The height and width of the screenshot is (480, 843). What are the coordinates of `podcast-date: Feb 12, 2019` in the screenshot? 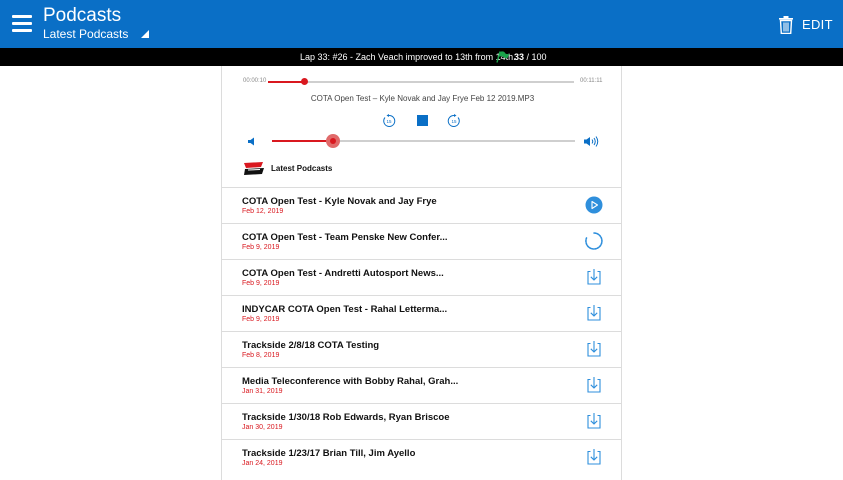 It's located at (263, 211).